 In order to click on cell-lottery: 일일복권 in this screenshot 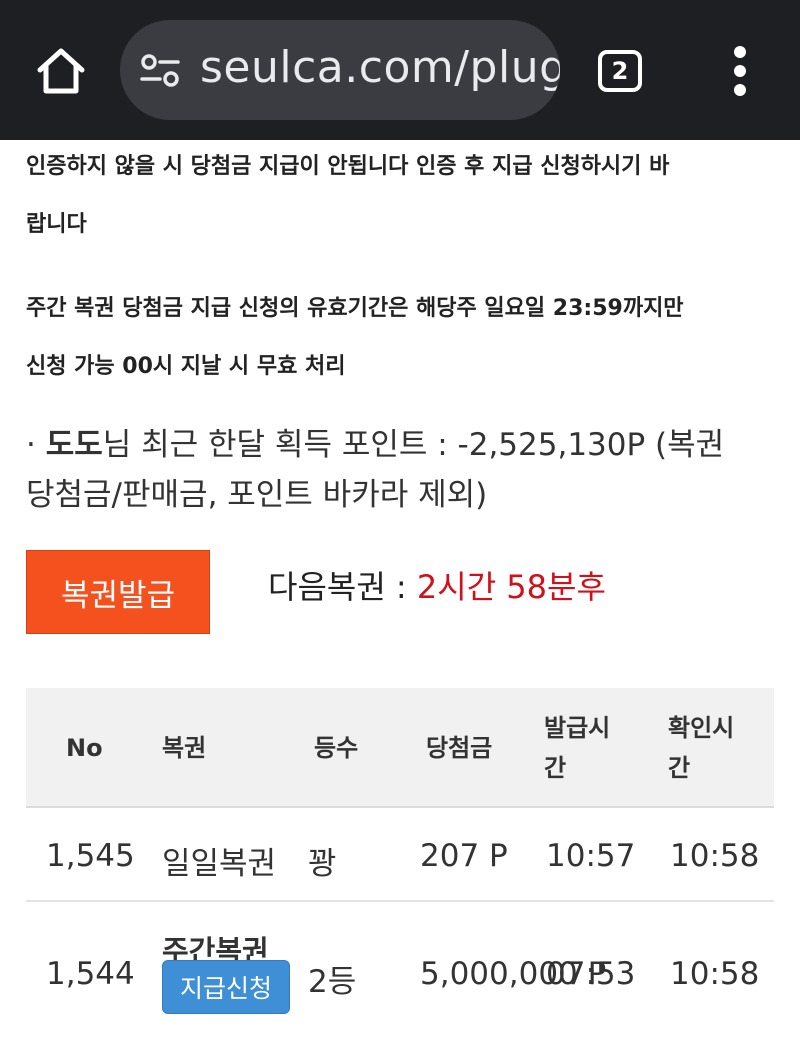, I will do `click(219, 864)`.